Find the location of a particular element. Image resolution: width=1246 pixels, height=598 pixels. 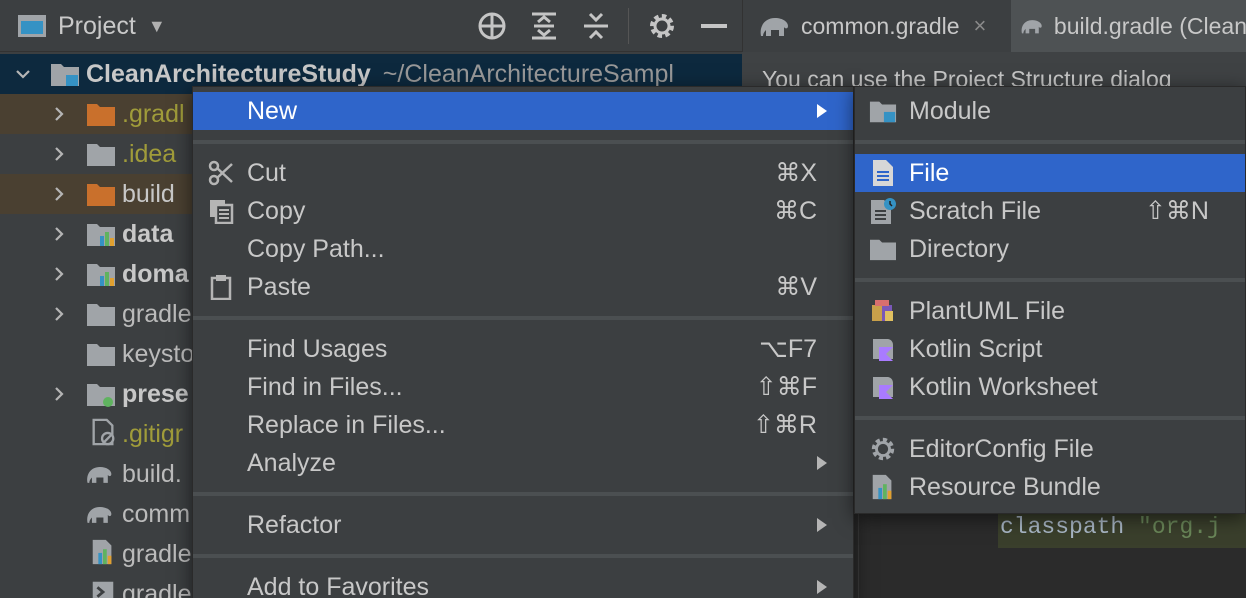

menu-item-paste: Paste ⌘V is located at coordinates (523, 287).